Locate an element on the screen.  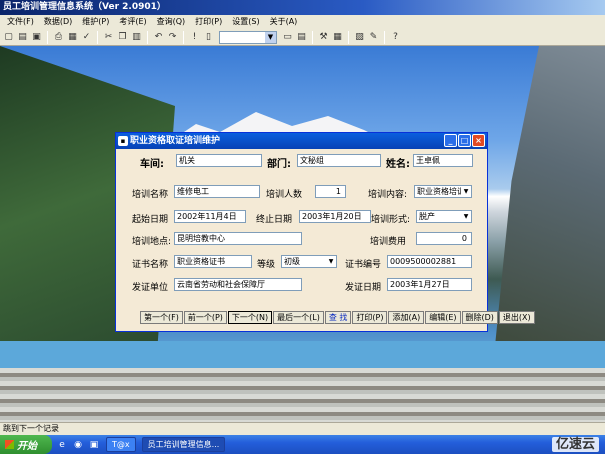
print-icon: ⎙ is located at coordinates (58, 37).